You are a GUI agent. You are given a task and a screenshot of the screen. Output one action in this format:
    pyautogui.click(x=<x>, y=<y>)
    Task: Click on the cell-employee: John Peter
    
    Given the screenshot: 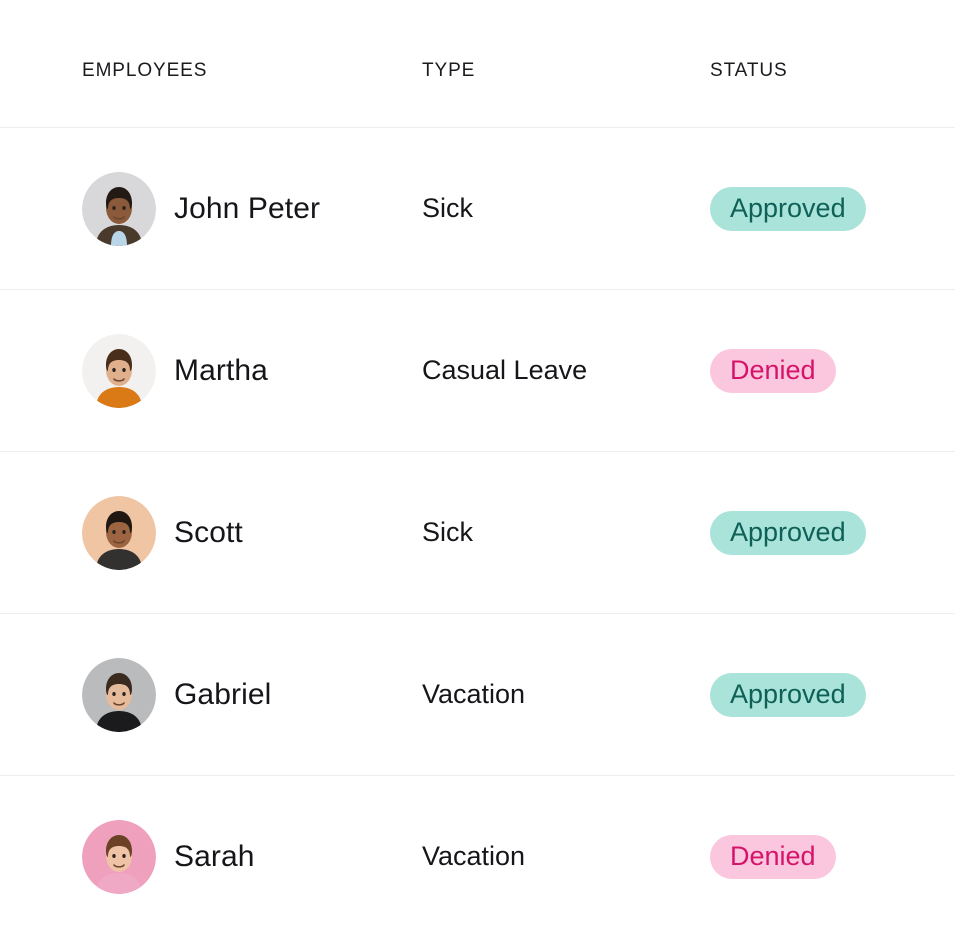 What is the action you would take?
    pyautogui.click(x=252, y=208)
    